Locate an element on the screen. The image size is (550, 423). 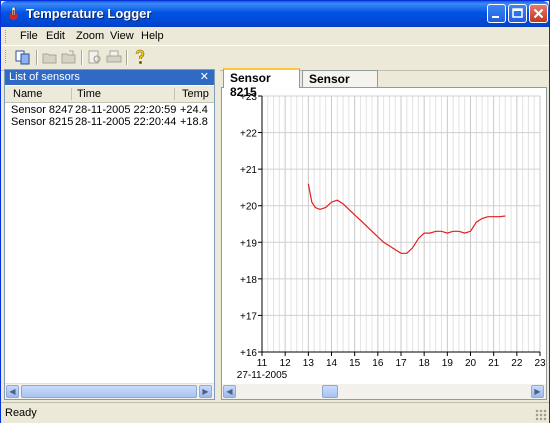
column-header-time: Time is located at coordinates (89, 94).